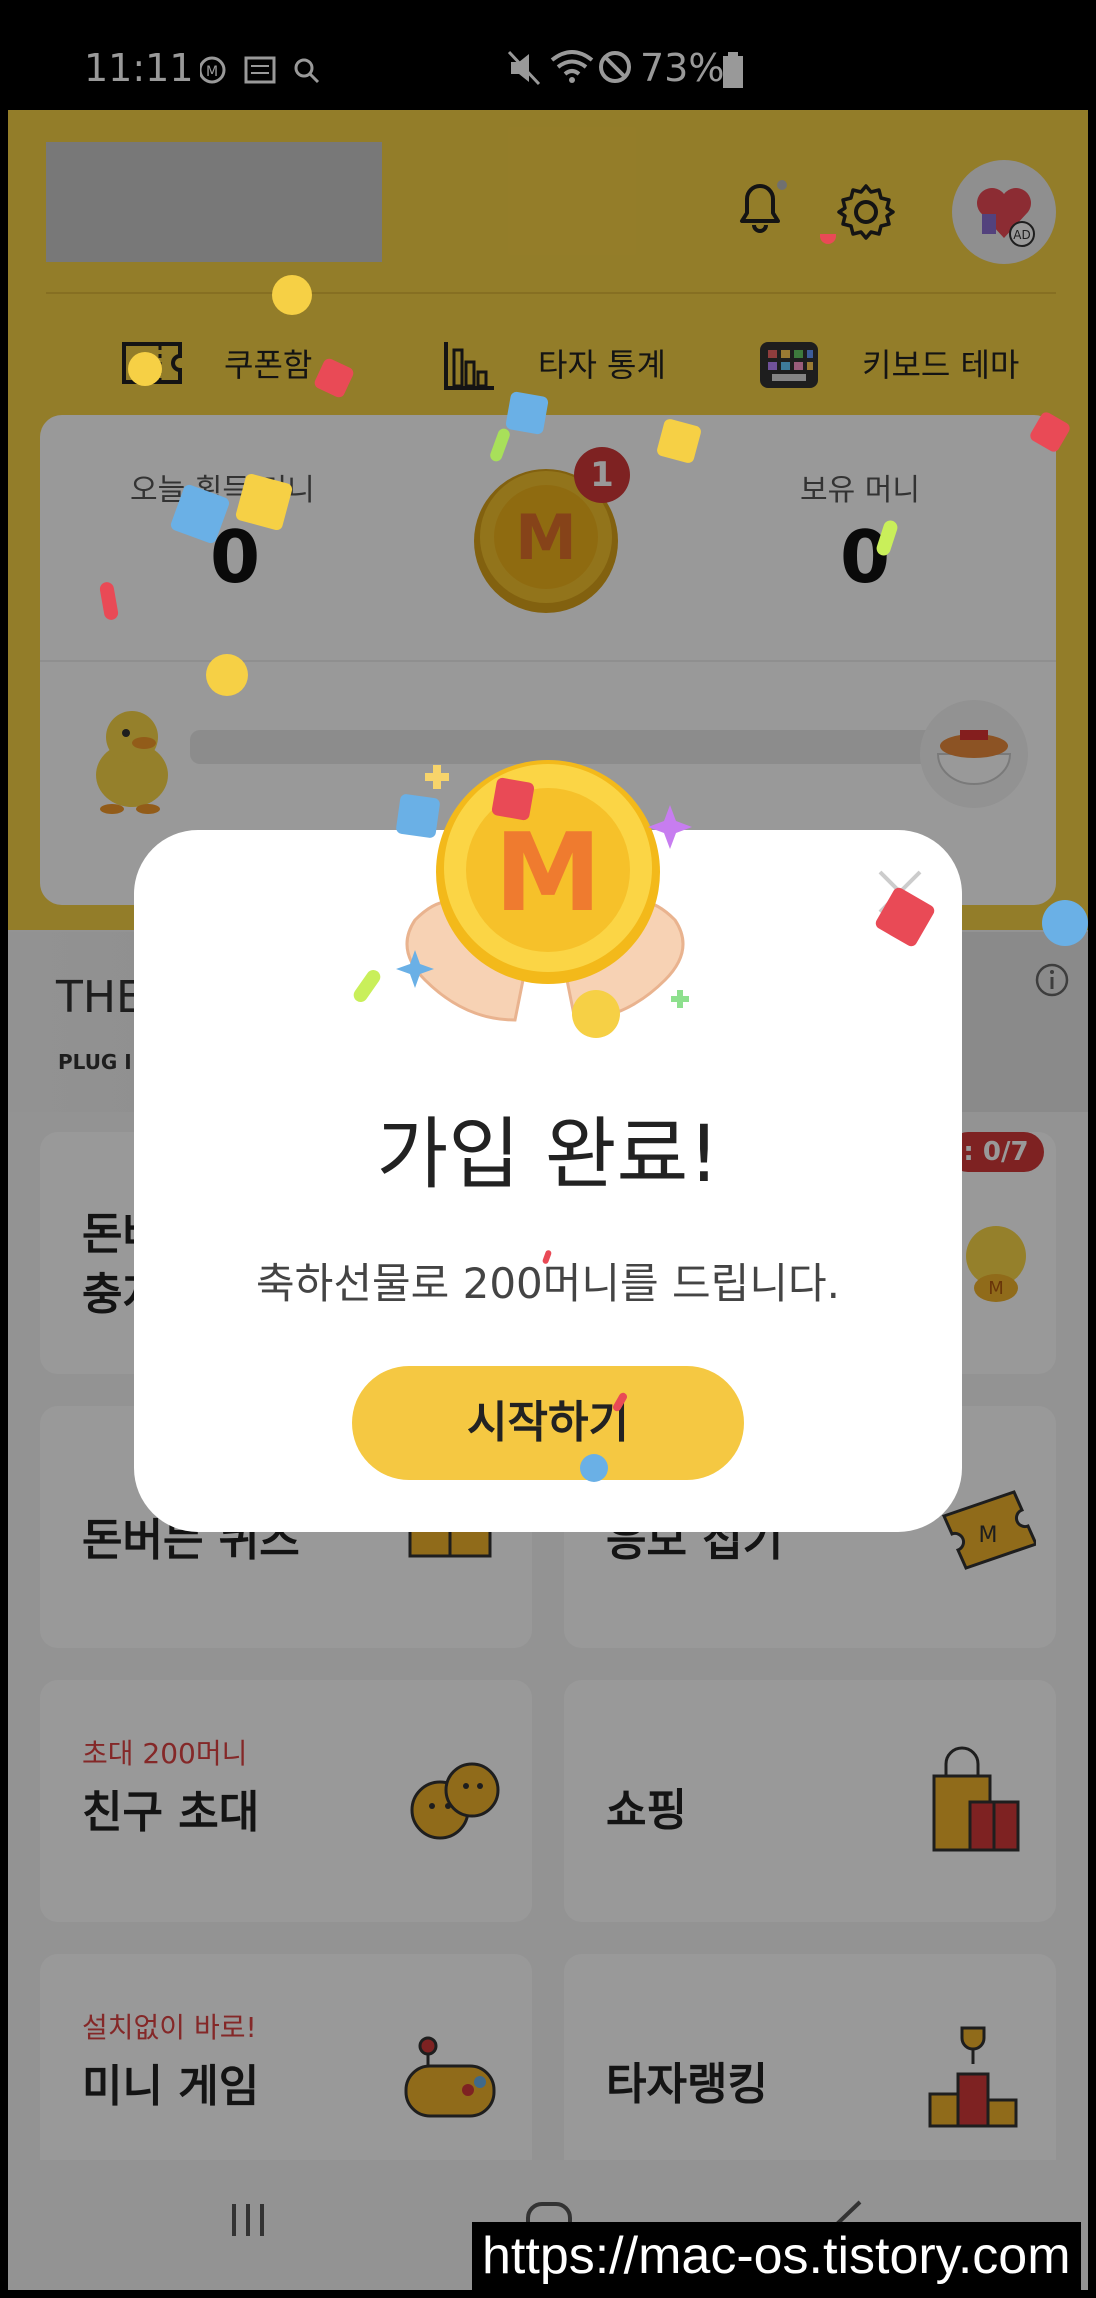 Image resolution: width=1096 pixels, height=2298 pixels. Describe the element at coordinates (548, 1423) in the screenshot. I see `start-button: 시작하기` at that location.